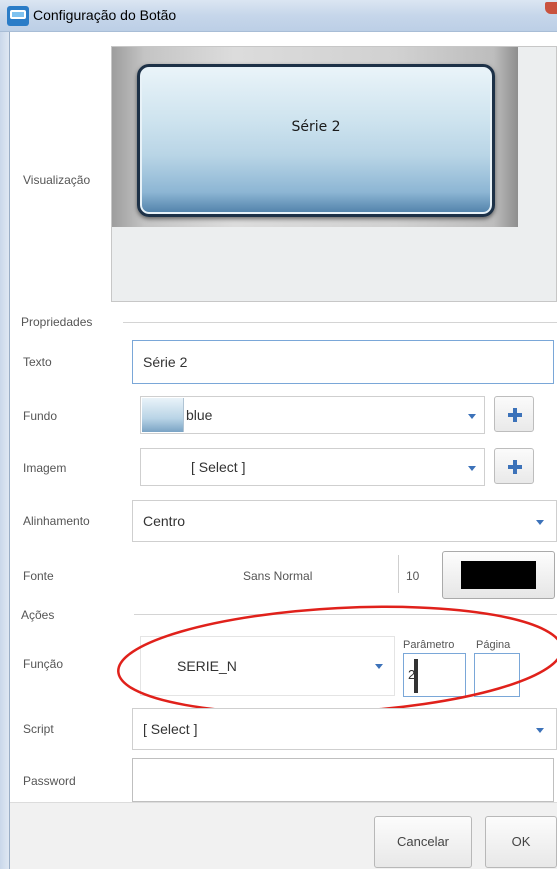 This screenshot has width=557, height=869. Describe the element at coordinates (163, 415) in the screenshot. I see `background-swatch` at that location.